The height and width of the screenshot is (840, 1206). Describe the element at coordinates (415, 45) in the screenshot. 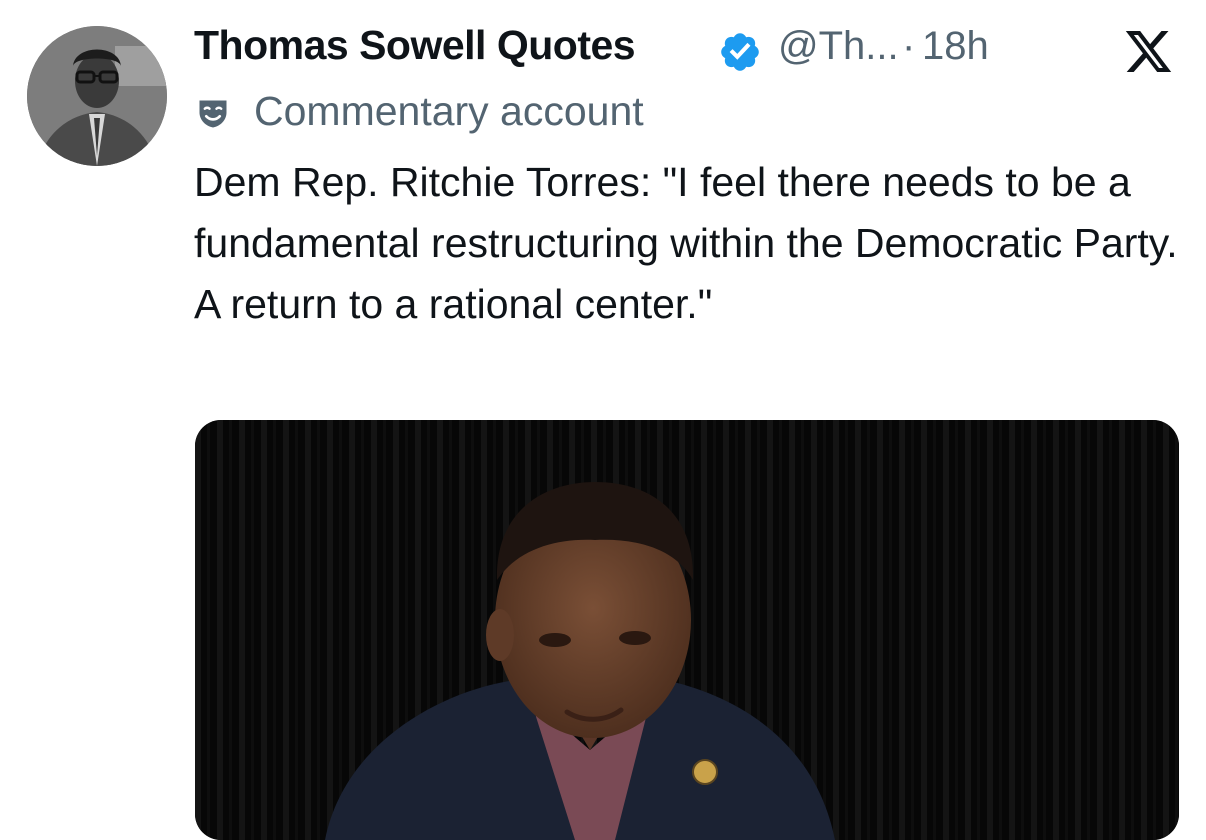

I see `author-name: Thomas Sowell Quotes` at that location.